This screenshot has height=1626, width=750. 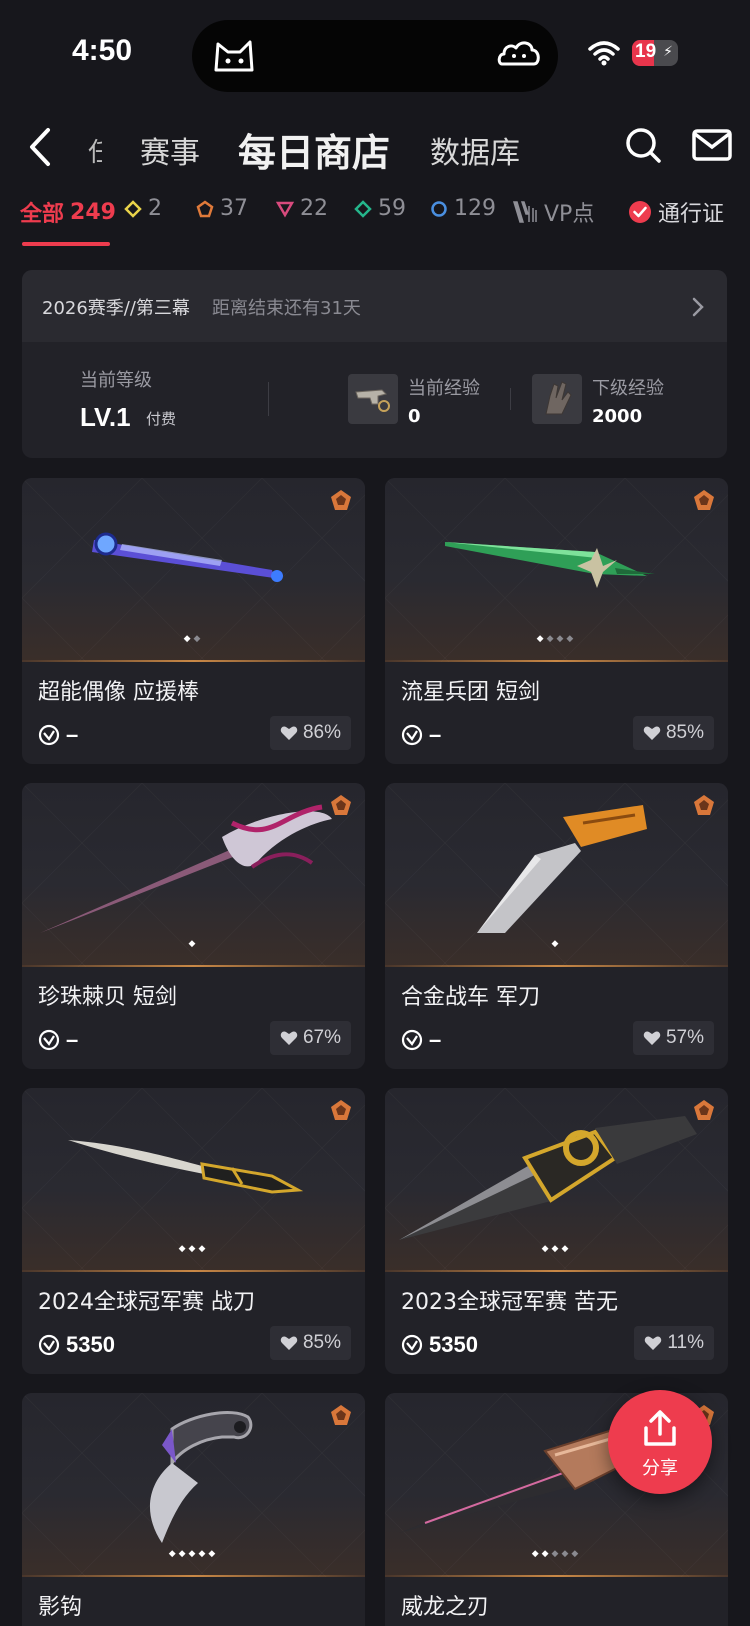 I want to click on tier-filter-bar: 全部 249 2 37 22 59 129 VP点 通行证, so click(x=375, y=216).